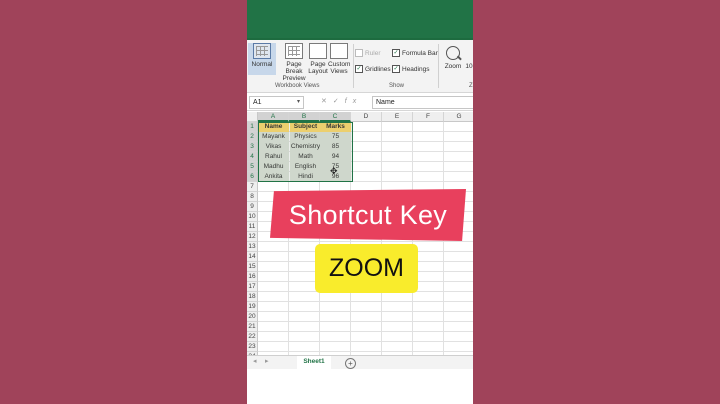 This screenshot has width=720, height=404. Describe the element at coordinates (267, 361) in the screenshot. I see `tab-next-icon: ▸` at that location.